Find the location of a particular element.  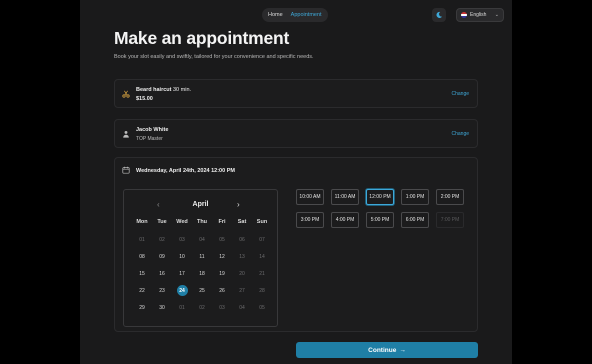

calendar-day: 07 is located at coordinates (262, 239).